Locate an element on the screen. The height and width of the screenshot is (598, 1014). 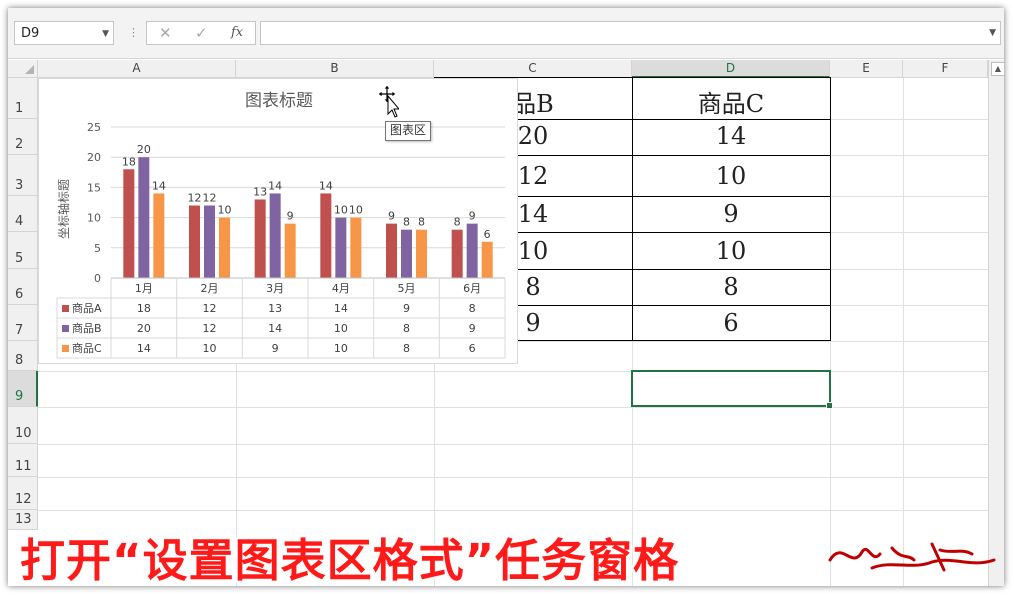
row-header-2: 2 is located at coordinates (23, 137).